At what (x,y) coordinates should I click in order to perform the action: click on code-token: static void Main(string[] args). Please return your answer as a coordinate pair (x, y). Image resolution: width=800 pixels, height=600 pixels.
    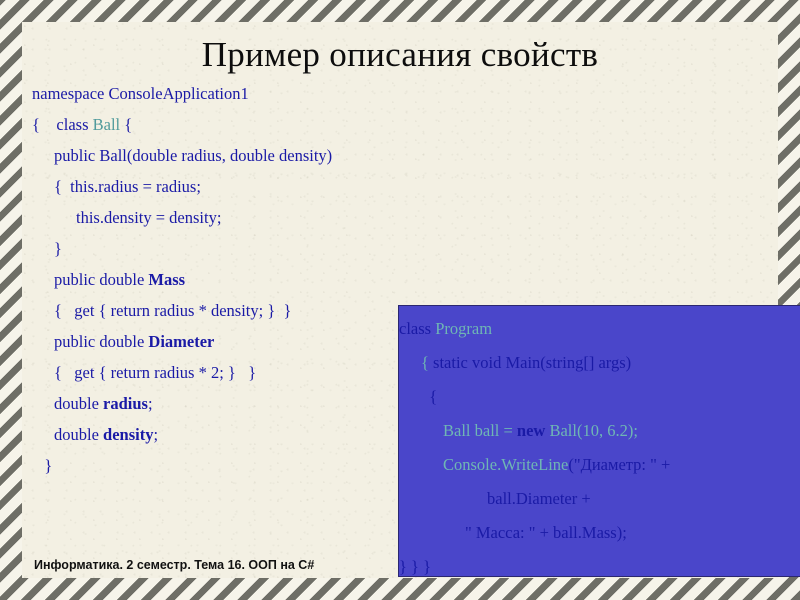
    Looking at the image, I should click on (530, 362).